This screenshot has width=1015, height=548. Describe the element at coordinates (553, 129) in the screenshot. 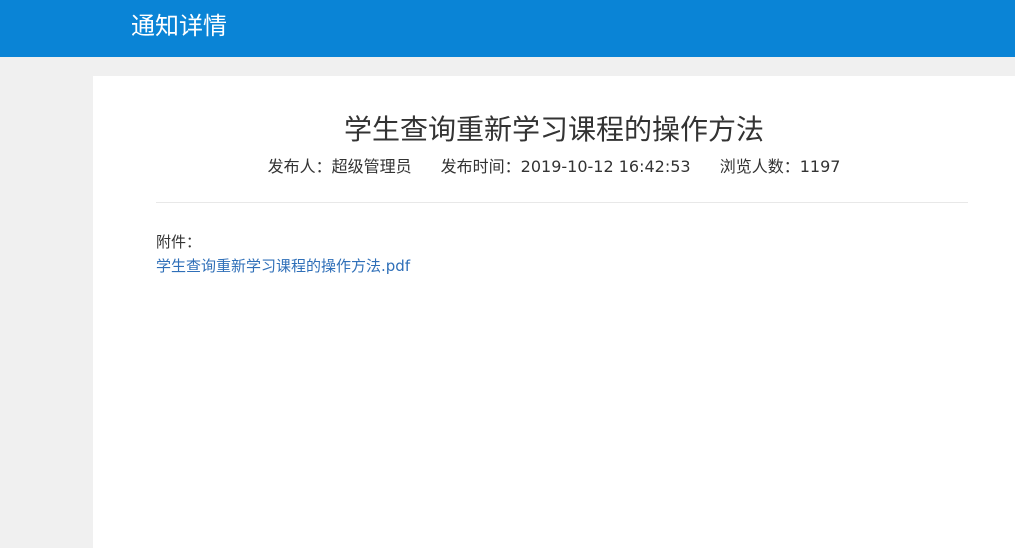

I see `article-title: 学生查询重新学习课程的操作方法` at that location.